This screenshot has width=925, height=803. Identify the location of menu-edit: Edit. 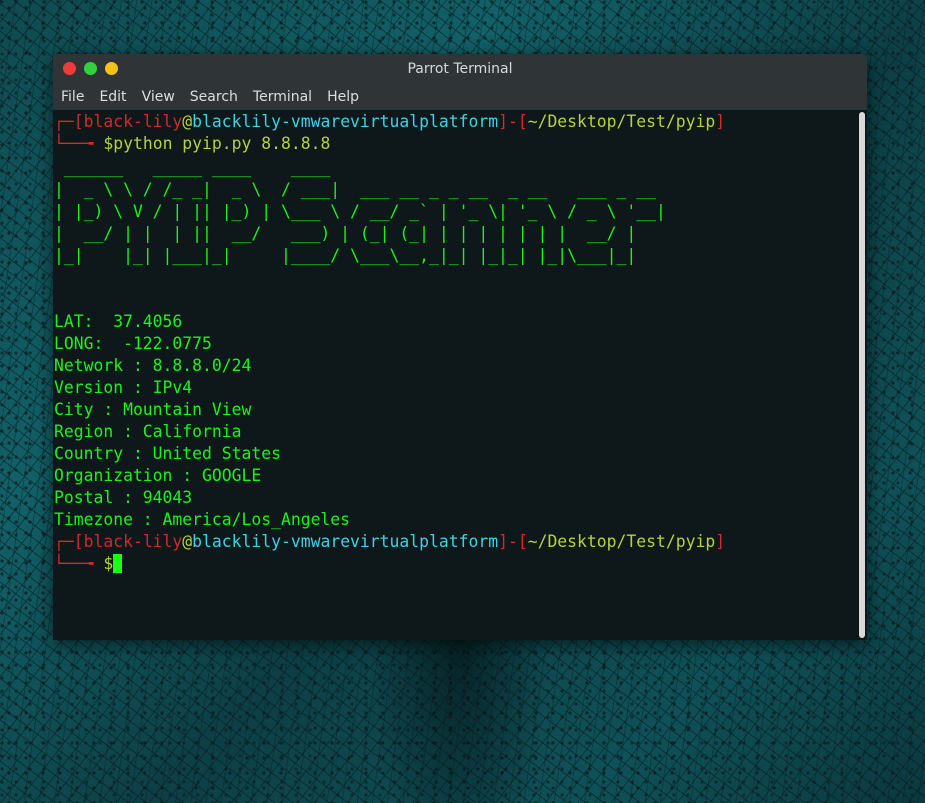
(116, 97).